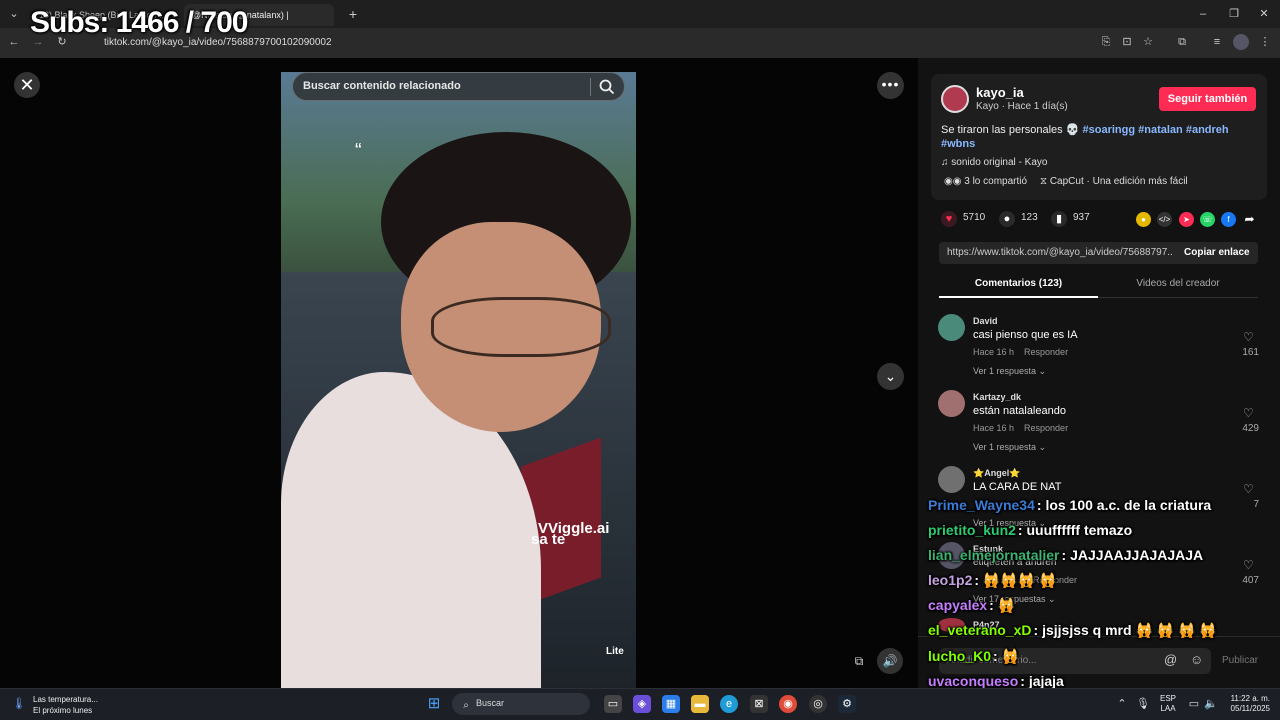 This screenshot has width=1280, height=720. What do you see at coordinates (1182, 42) in the screenshot?
I see `extensions-icon: ⧉` at bounding box center [1182, 42].